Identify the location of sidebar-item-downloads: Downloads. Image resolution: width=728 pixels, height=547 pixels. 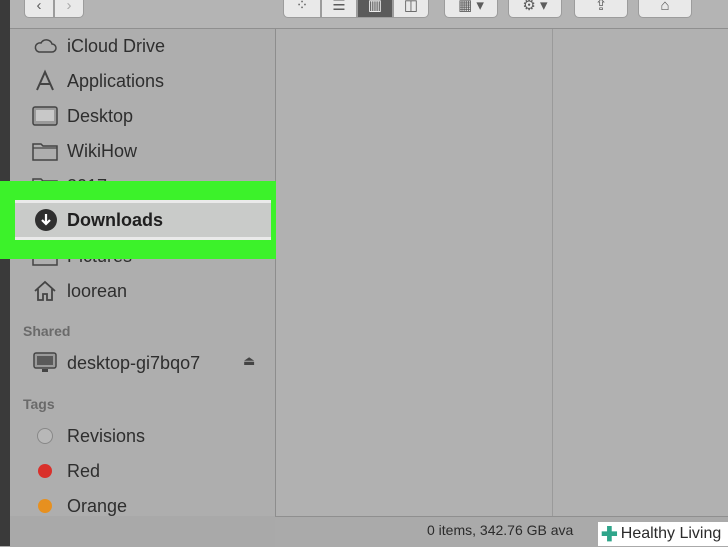
(143, 220).